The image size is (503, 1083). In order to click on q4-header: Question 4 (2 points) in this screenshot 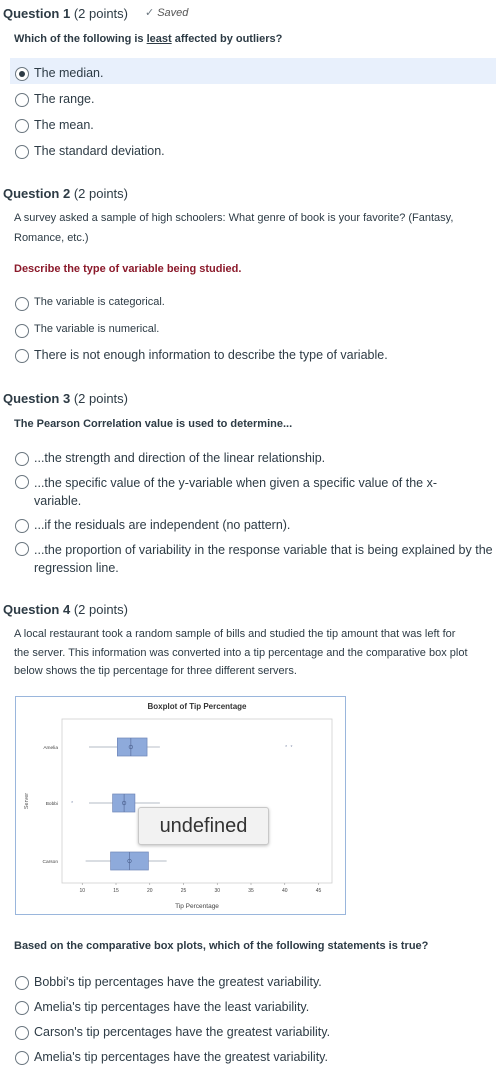, I will do `click(65, 609)`.